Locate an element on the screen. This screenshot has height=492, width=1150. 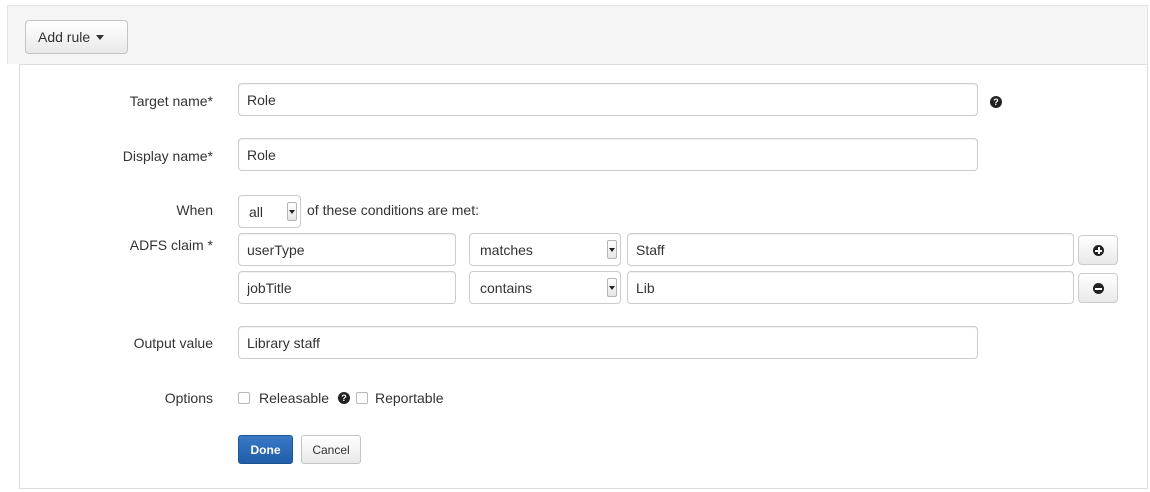
condition-operator-value: contains is located at coordinates (506, 287).